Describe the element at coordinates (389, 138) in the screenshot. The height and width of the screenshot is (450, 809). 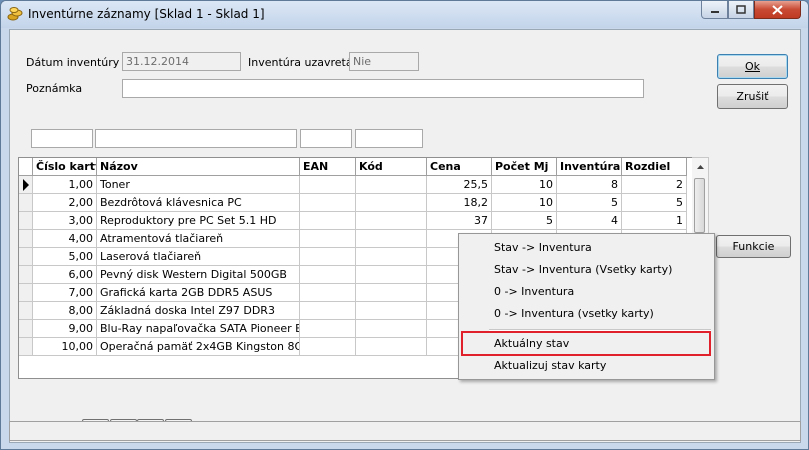
I see `filter-code` at that location.